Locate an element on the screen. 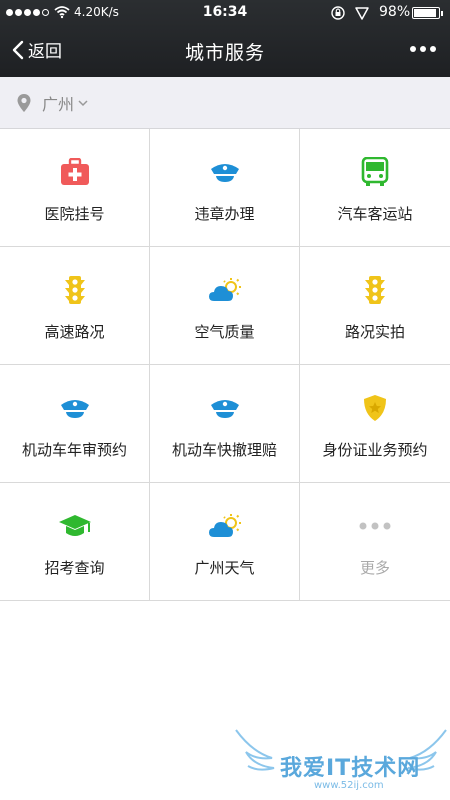 This screenshot has height=800, width=450. rotation-lock-icon is located at coordinates (338, 13).